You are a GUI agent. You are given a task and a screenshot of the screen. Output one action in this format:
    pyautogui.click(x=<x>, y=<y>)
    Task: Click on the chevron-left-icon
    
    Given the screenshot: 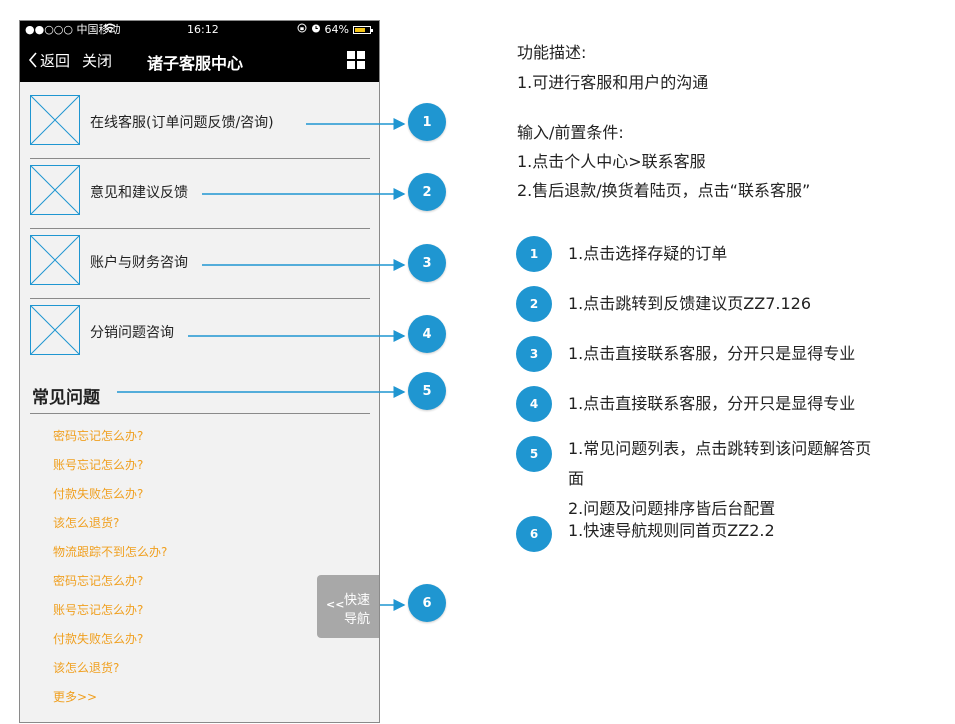 What is the action you would take?
    pyautogui.click(x=33, y=60)
    